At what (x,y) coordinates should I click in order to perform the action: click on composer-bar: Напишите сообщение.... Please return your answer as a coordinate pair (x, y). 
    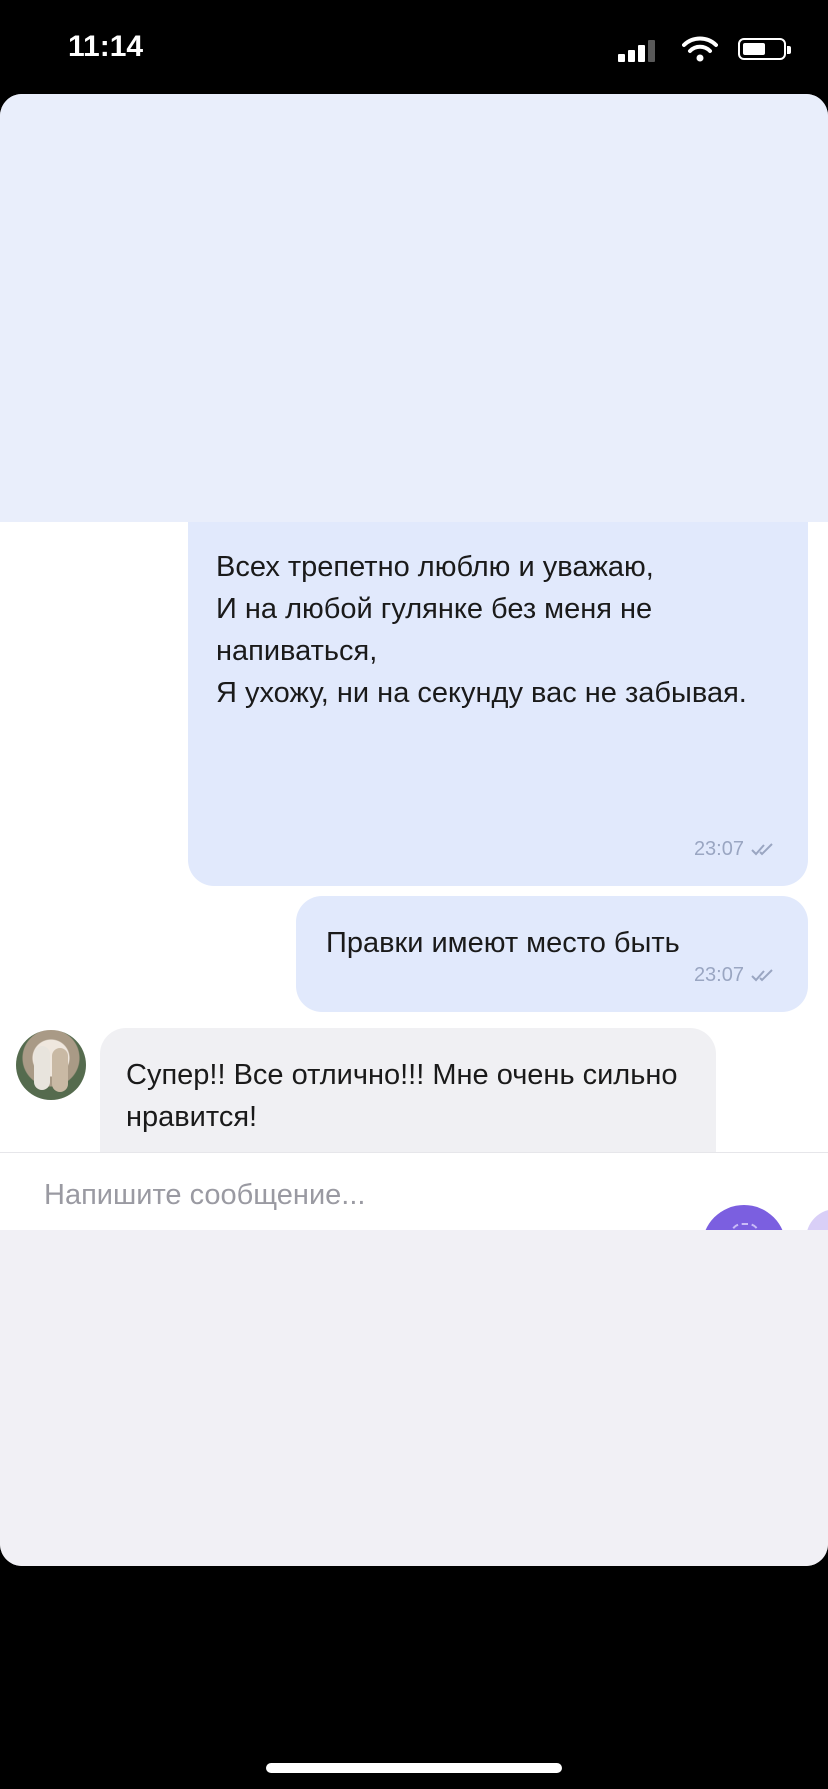
    Looking at the image, I should click on (414, 1191).